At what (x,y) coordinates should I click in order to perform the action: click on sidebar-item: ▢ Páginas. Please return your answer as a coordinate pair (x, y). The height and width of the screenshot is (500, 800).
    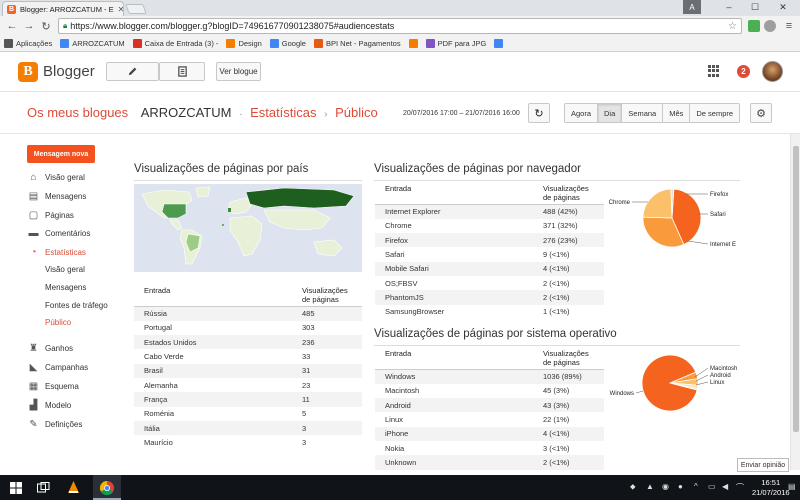
    Looking at the image, I should click on (51, 215).